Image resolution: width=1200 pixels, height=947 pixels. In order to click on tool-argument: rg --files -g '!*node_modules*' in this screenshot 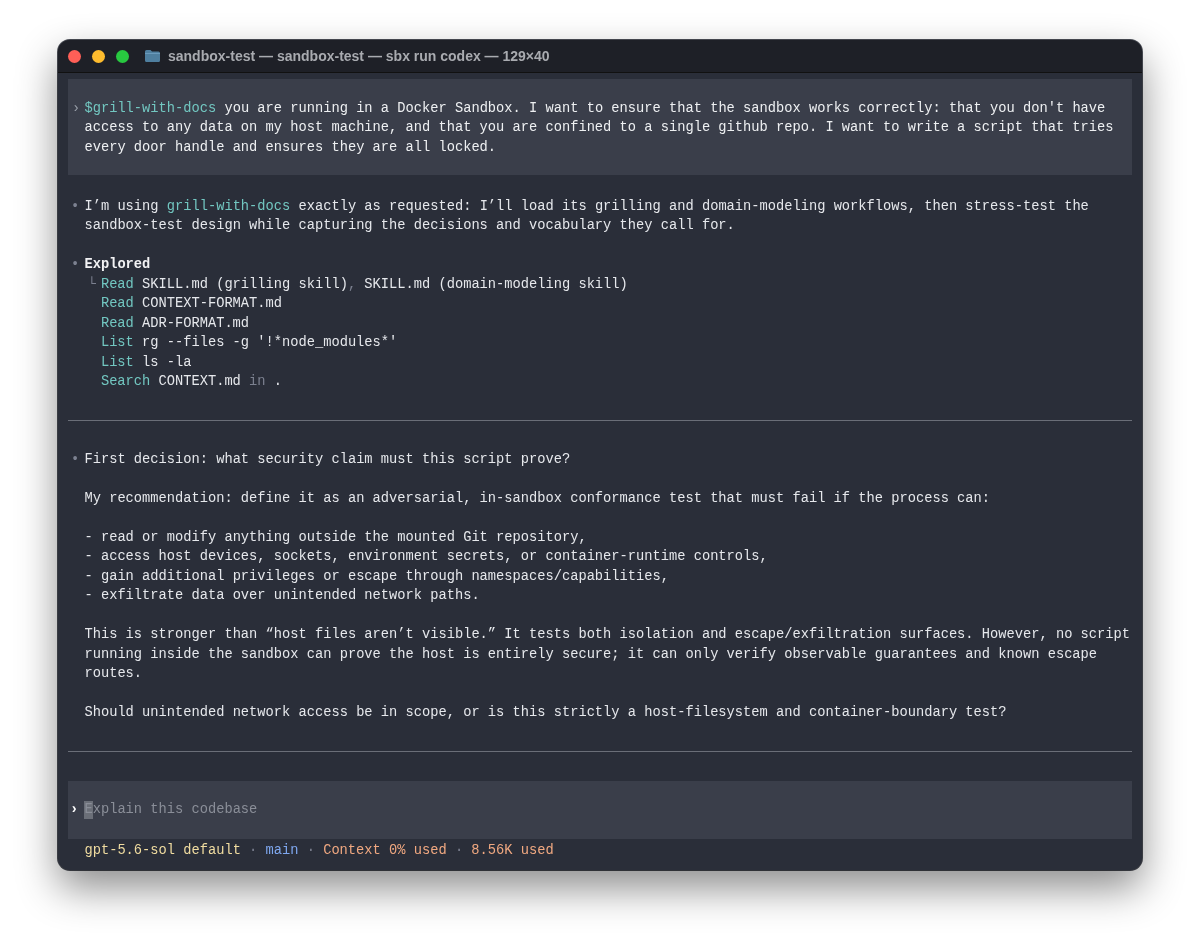, I will do `click(270, 343)`.